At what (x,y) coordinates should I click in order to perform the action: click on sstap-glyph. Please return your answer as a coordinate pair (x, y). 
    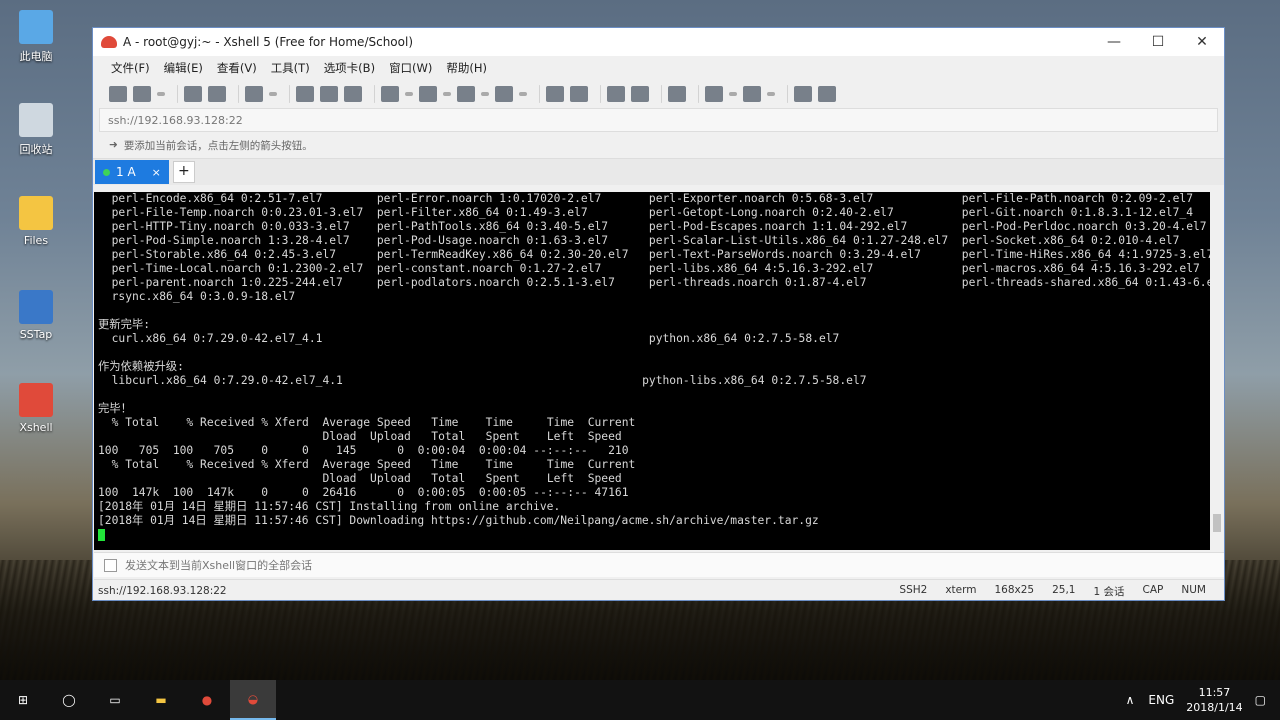
    Looking at the image, I should click on (36, 307).